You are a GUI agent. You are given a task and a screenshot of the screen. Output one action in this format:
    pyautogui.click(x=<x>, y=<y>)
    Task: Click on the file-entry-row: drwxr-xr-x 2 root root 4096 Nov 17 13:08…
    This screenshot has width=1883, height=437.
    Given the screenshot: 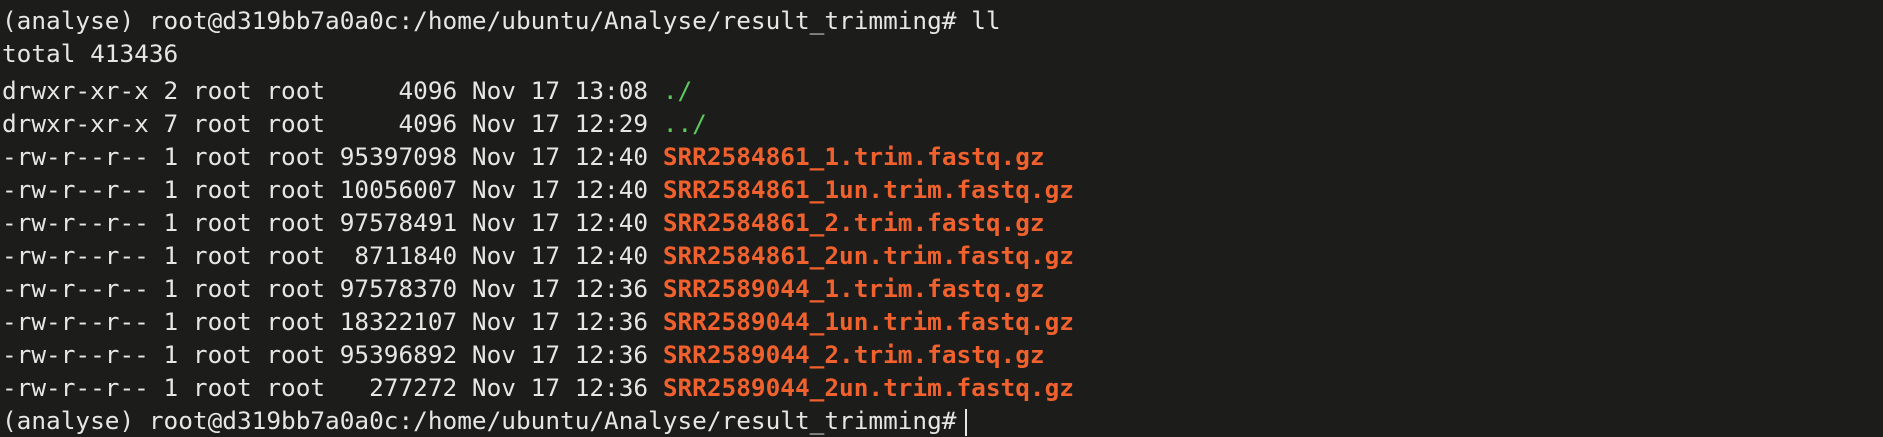 What is the action you would take?
    pyautogui.click(x=942, y=90)
    